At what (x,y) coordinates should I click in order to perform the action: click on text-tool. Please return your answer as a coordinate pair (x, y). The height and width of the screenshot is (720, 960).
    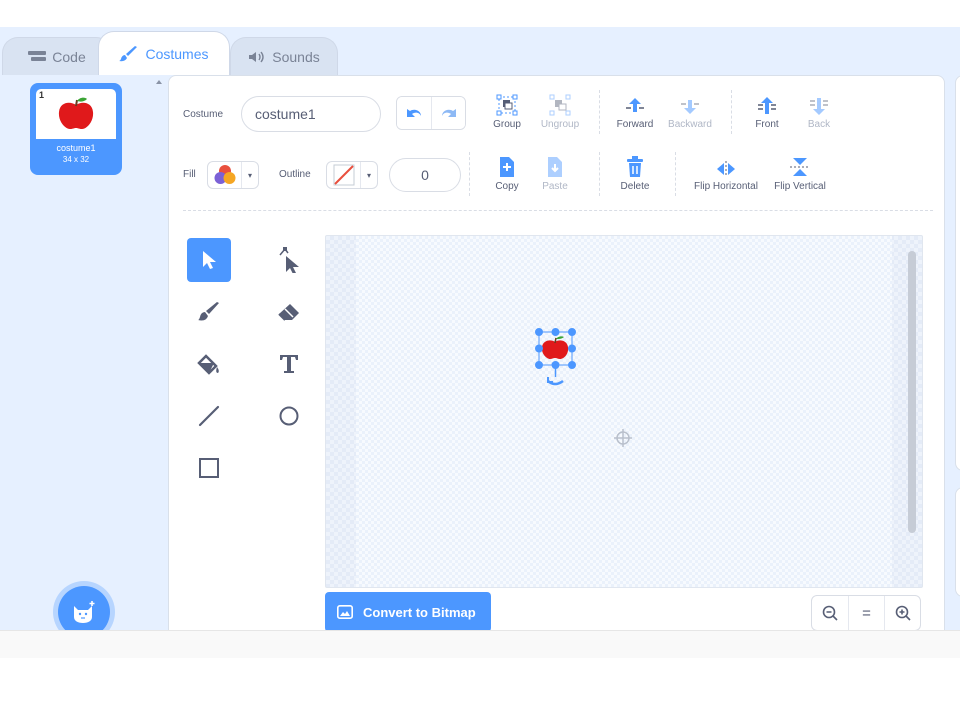
    Looking at the image, I should click on (289, 364).